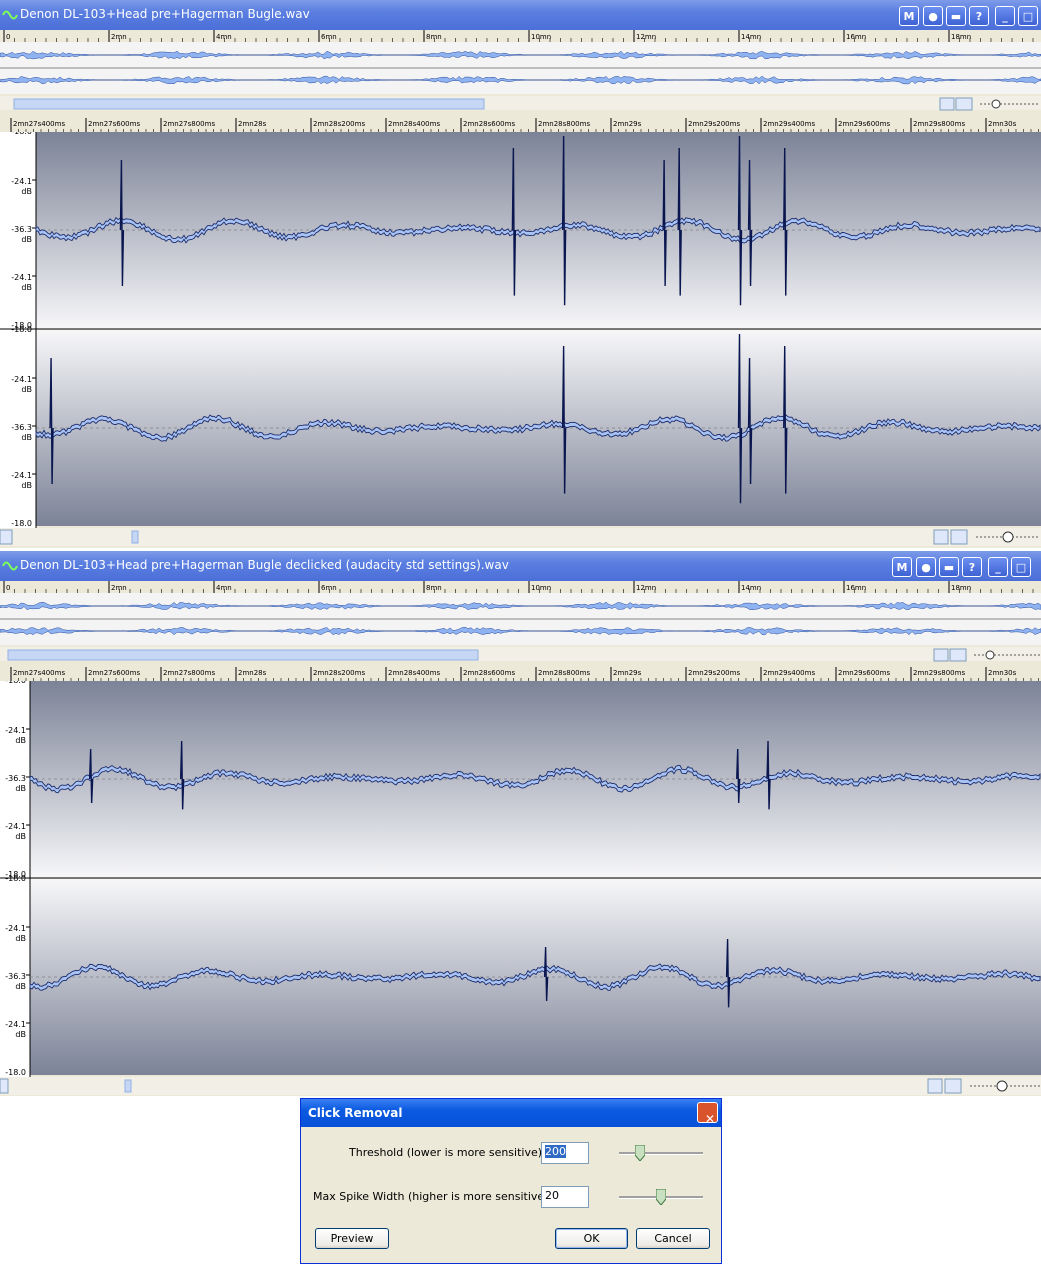  I want to click on time-tick-label: 2mn28s600ms, so click(489, 124).